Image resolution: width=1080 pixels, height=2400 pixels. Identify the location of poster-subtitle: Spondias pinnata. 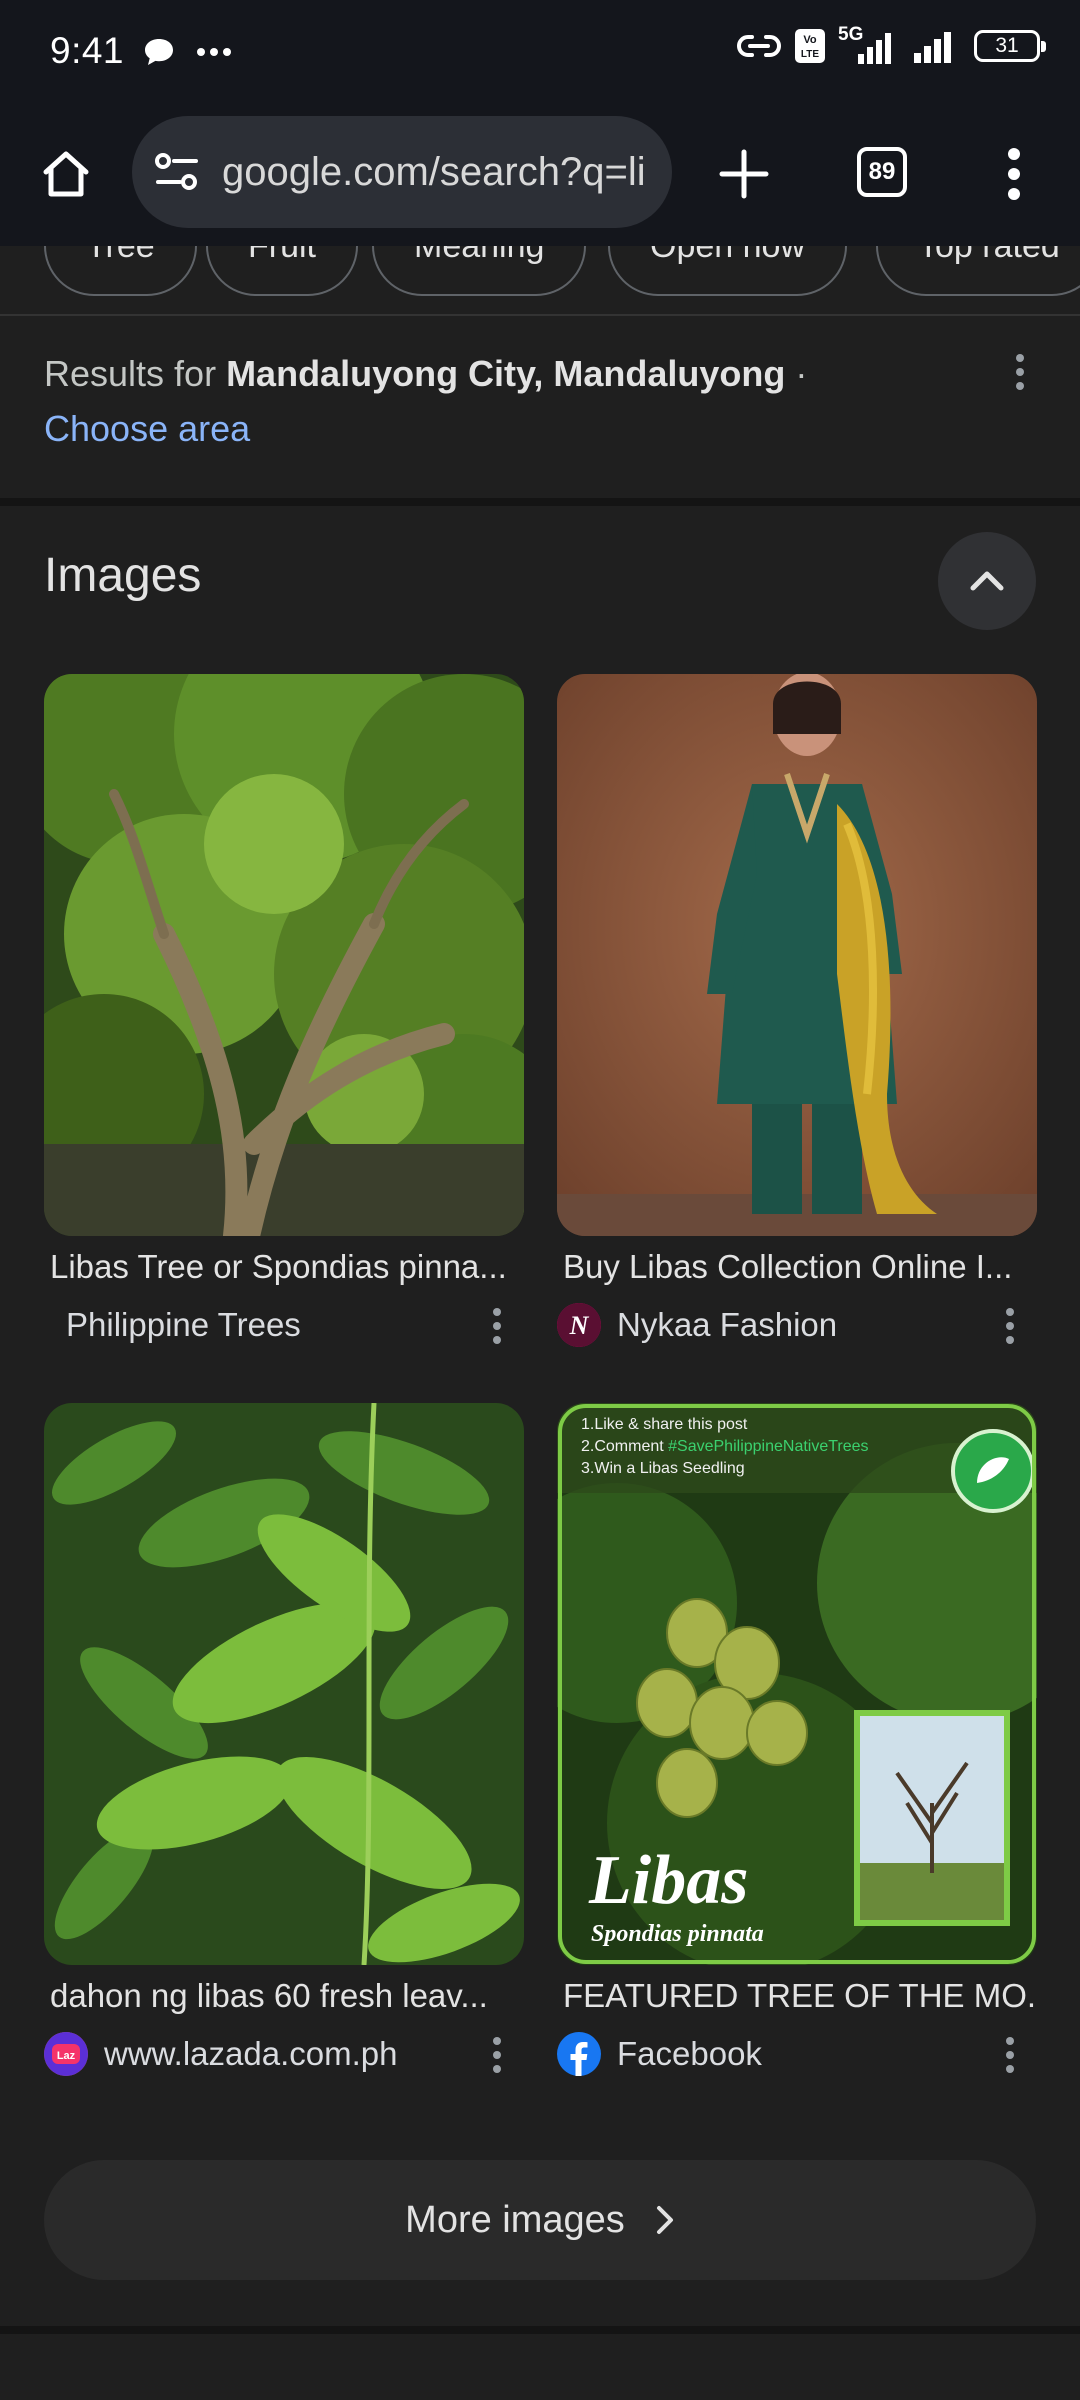
(677, 1934).